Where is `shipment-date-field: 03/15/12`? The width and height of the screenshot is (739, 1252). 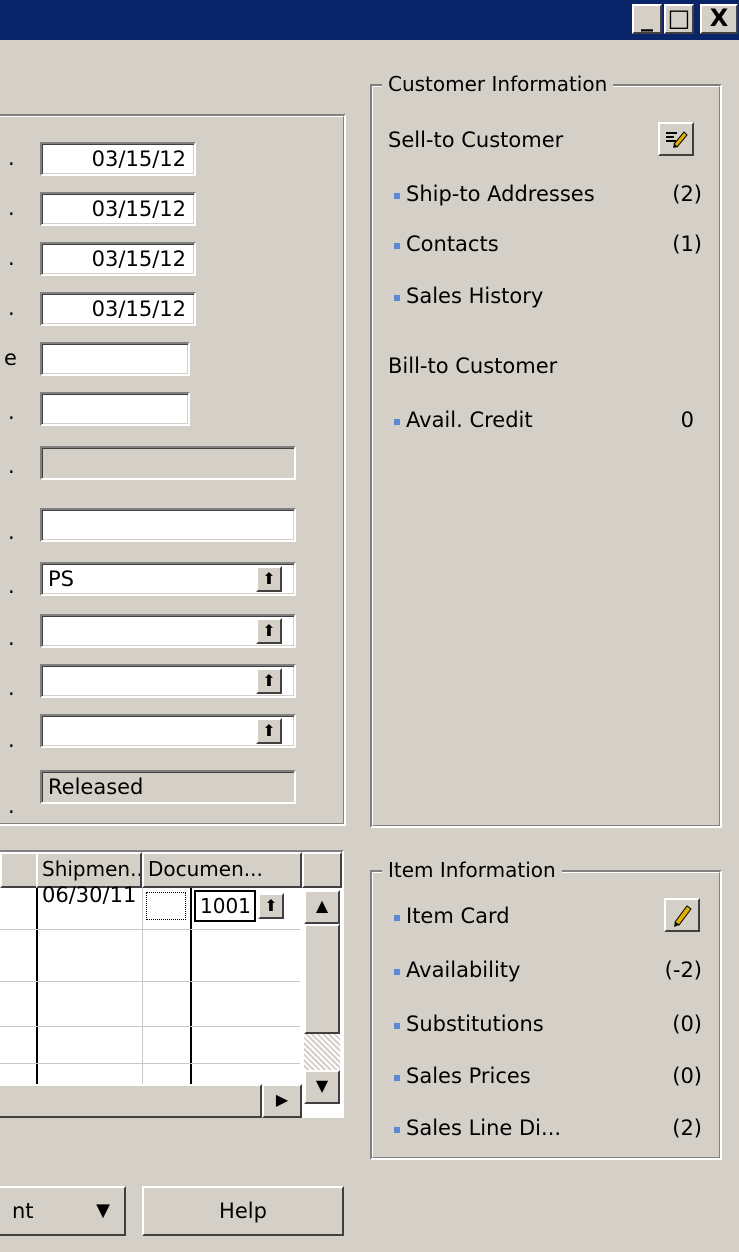 shipment-date-field: 03/15/12 is located at coordinates (118, 259).